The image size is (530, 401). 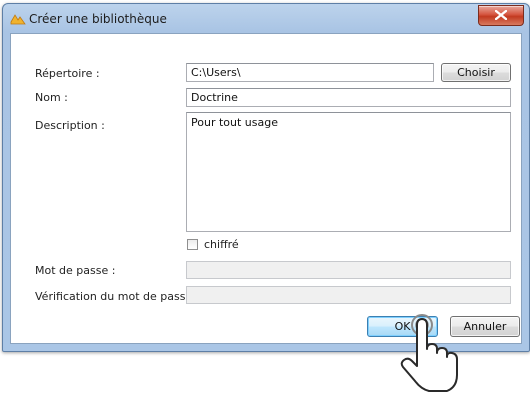 What do you see at coordinates (18, 20) in the screenshot?
I see `library-app-icon` at bounding box center [18, 20].